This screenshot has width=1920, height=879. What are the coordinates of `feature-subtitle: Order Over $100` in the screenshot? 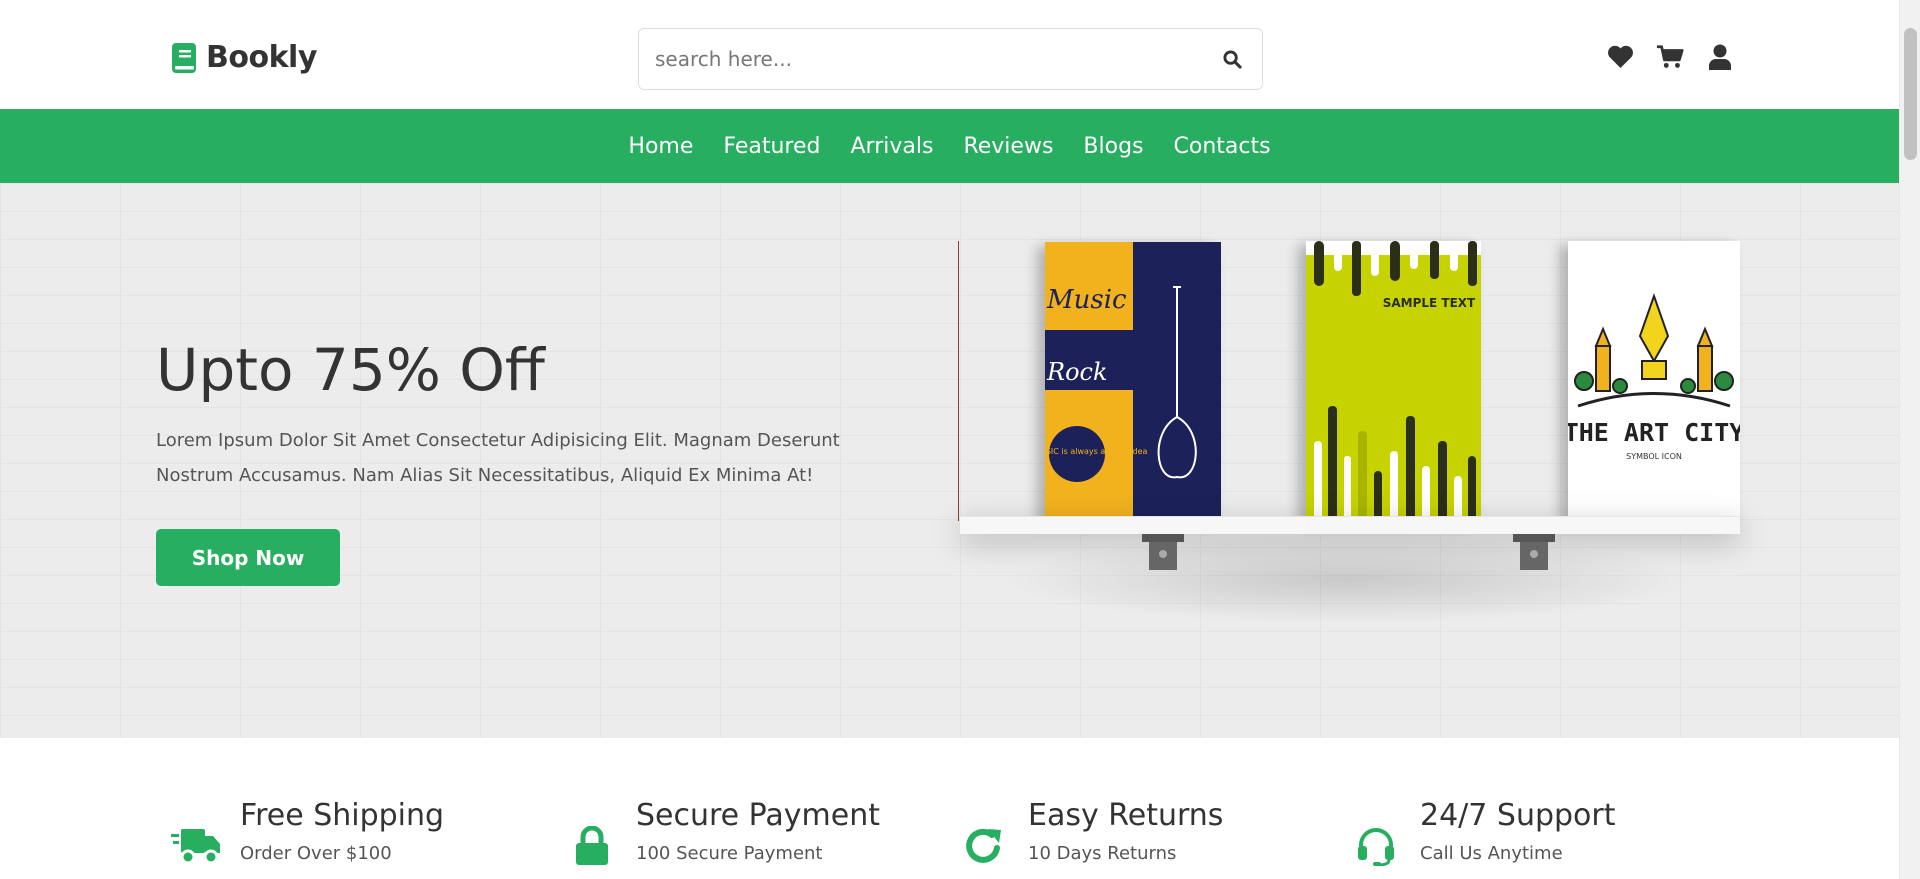 It's located at (316, 853).